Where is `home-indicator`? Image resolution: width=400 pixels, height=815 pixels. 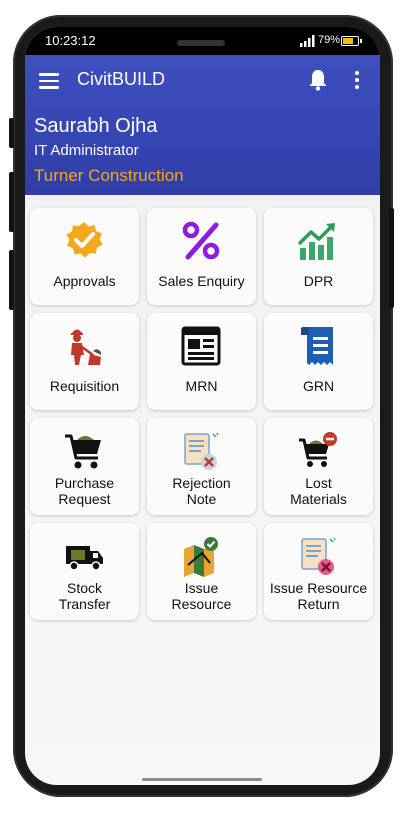 home-indicator is located at coordinates (202, 779).